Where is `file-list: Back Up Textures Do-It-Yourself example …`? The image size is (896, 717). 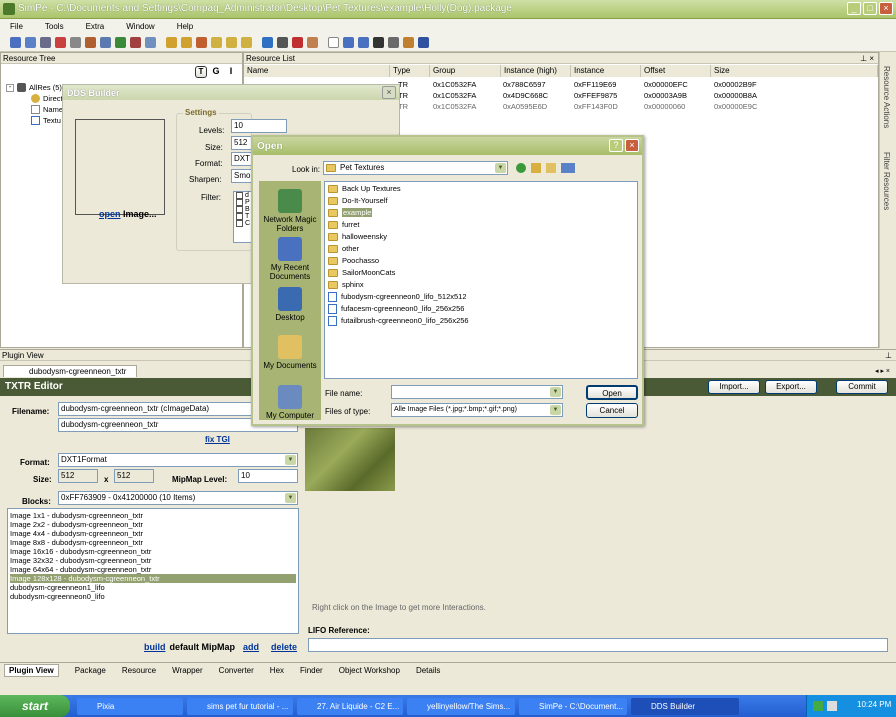 file-list: Back Up Textures Do-It-Yourself example … is located at coordinates (481, 280).